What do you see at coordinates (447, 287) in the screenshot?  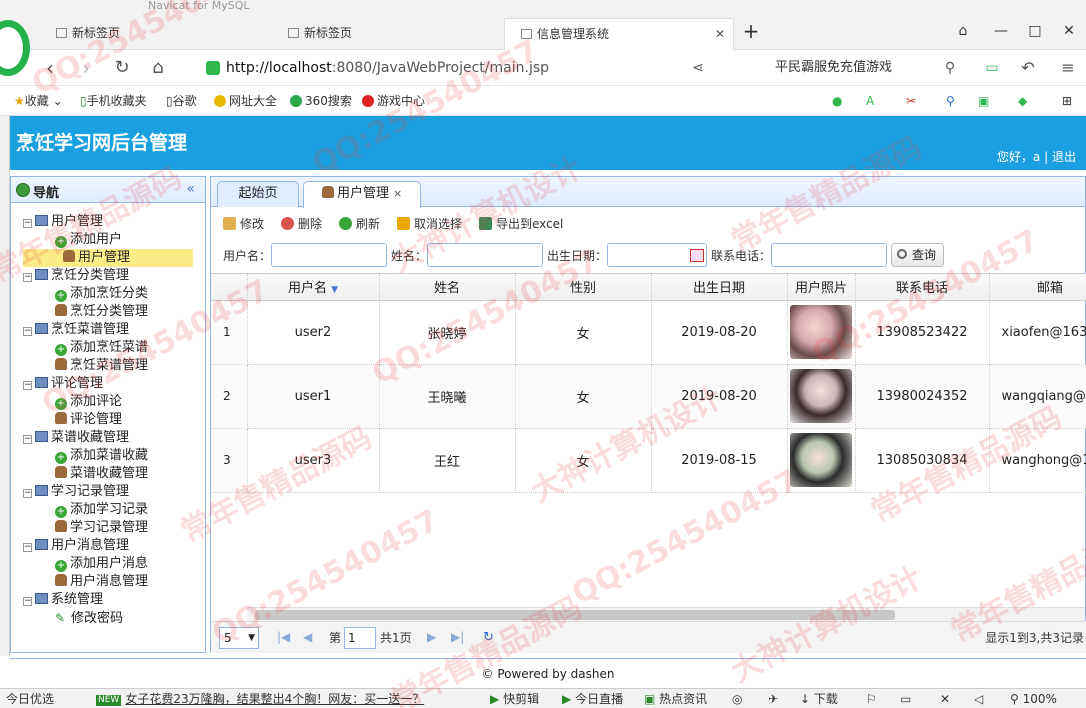 I see `column-header-name: 姓名` at bounding box center [447, 287].